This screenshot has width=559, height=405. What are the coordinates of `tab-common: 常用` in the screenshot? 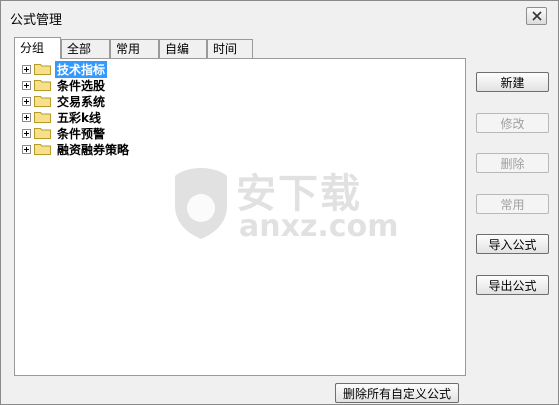 It's located at (134, 48).